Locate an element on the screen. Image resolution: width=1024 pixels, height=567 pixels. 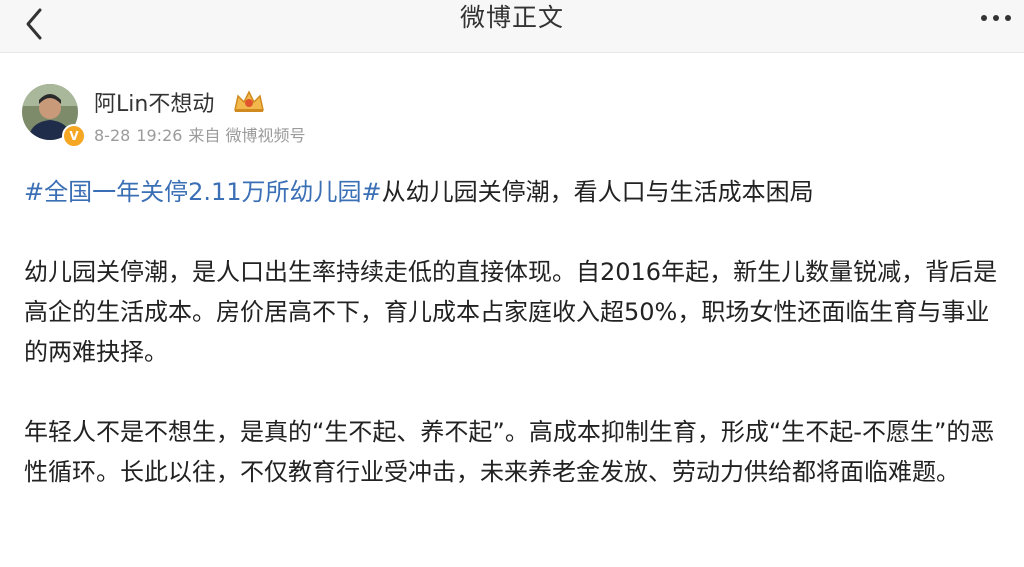
post-source: 来自 微博视频号 is located at coordinates (247, 135).